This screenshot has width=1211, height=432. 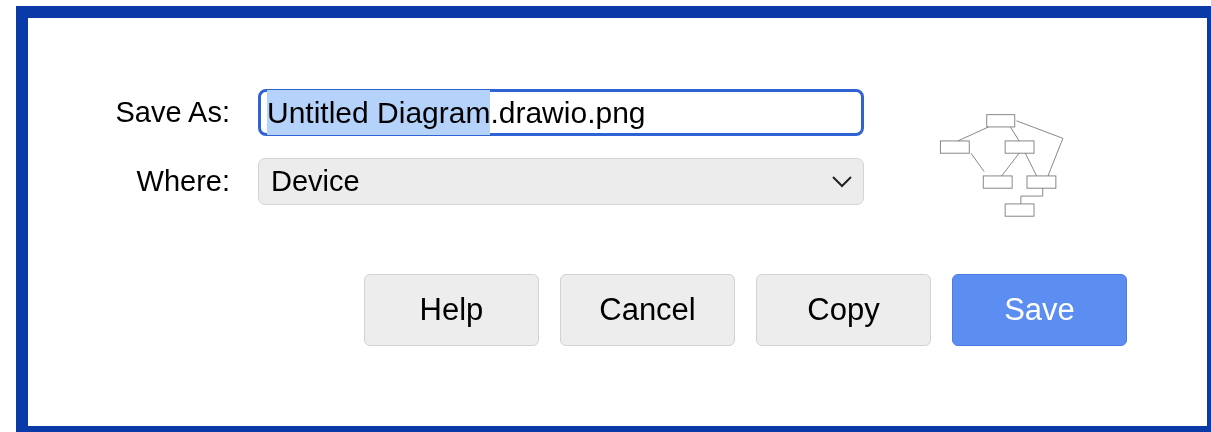 What do you see at coordinates (451, 310) in the screenshot?
I see `dialog-button: Help` at bounding box center [451, 310].